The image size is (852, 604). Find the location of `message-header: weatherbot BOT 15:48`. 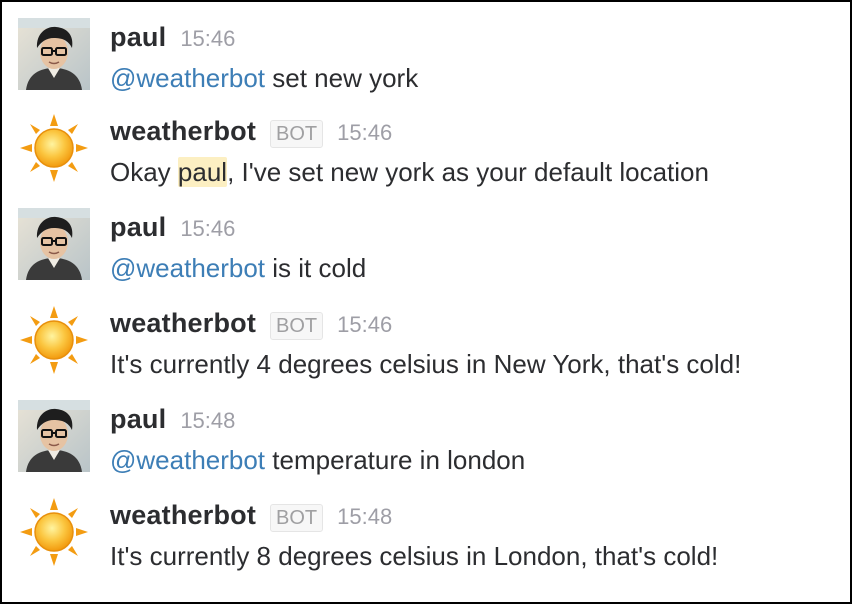

message-header: weatherbot BOT 15:48 is located at coordinates (251, 518).